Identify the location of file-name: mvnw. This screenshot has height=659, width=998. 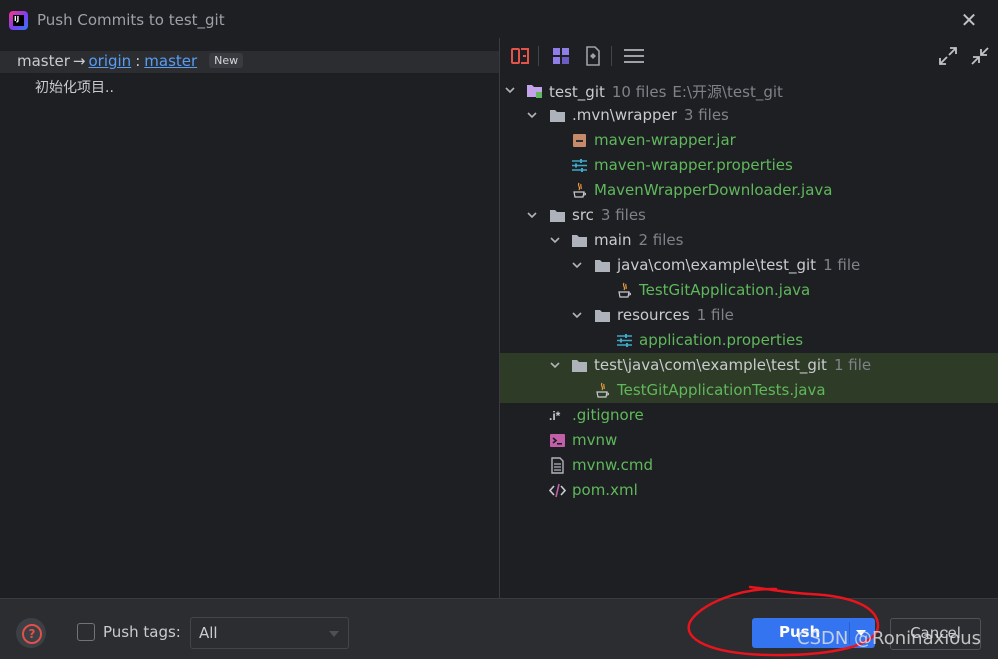
(595, 440).